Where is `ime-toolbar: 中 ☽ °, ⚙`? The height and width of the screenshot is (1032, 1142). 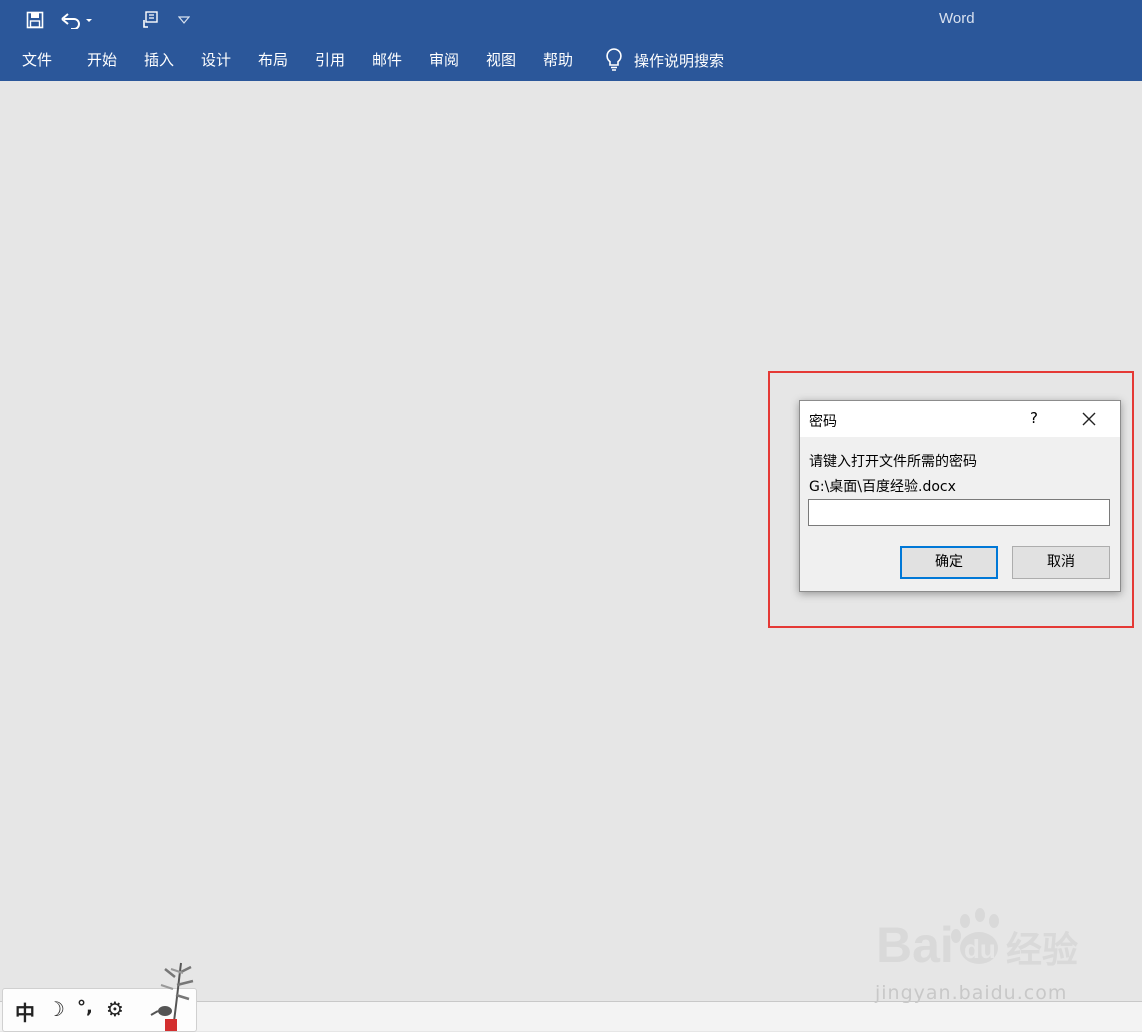 ime-toolbar: 中 ☽ °, ⚙ is located at coordinates (99, 997).